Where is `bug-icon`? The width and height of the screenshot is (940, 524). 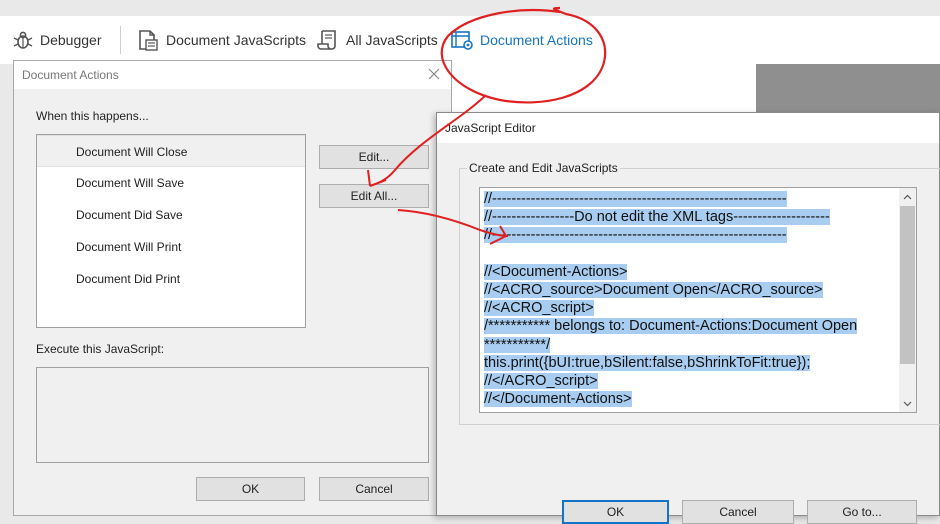 bug-icon is located at coordinates (23, 40).